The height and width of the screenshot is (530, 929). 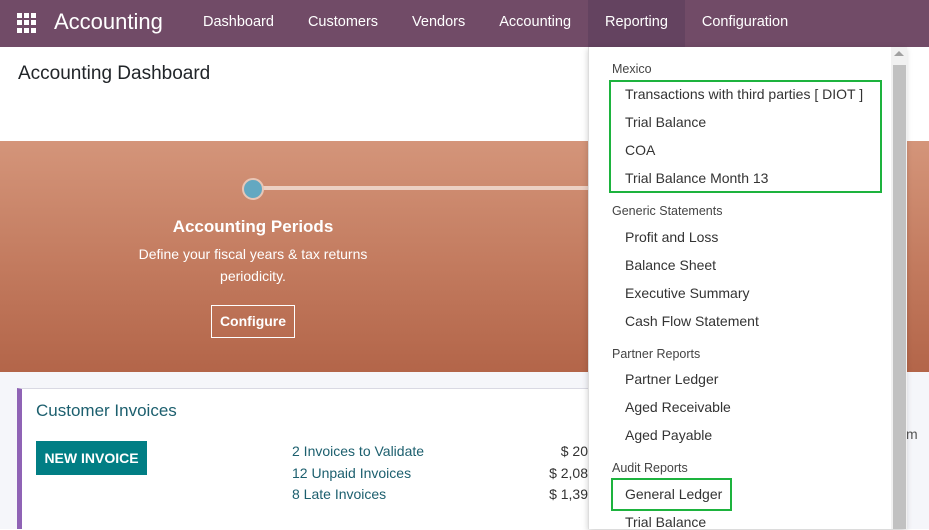 What do you see at coordinates (114, 73) in the screenshot?
I see `page-title: Accounting Dashboard` at bounding box center [114, 73].